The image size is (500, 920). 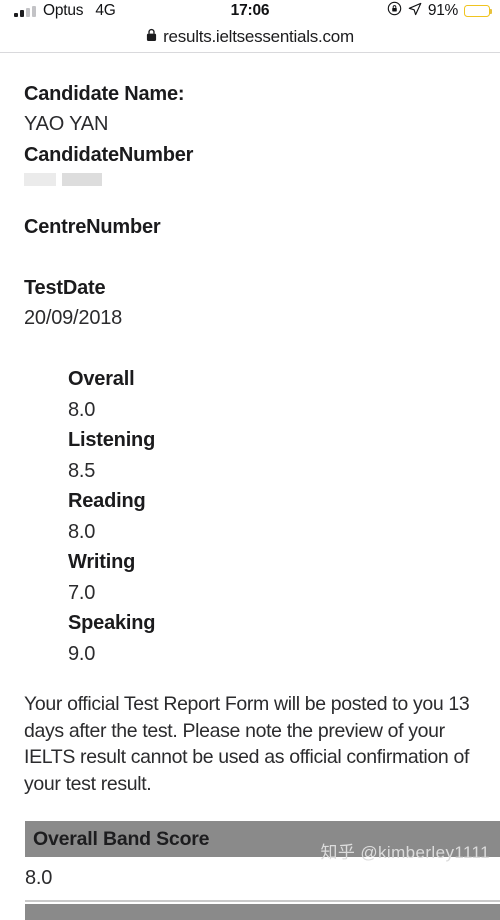 I want to click on overall-band-score-value: 8.0, so click(x=39, y=878).